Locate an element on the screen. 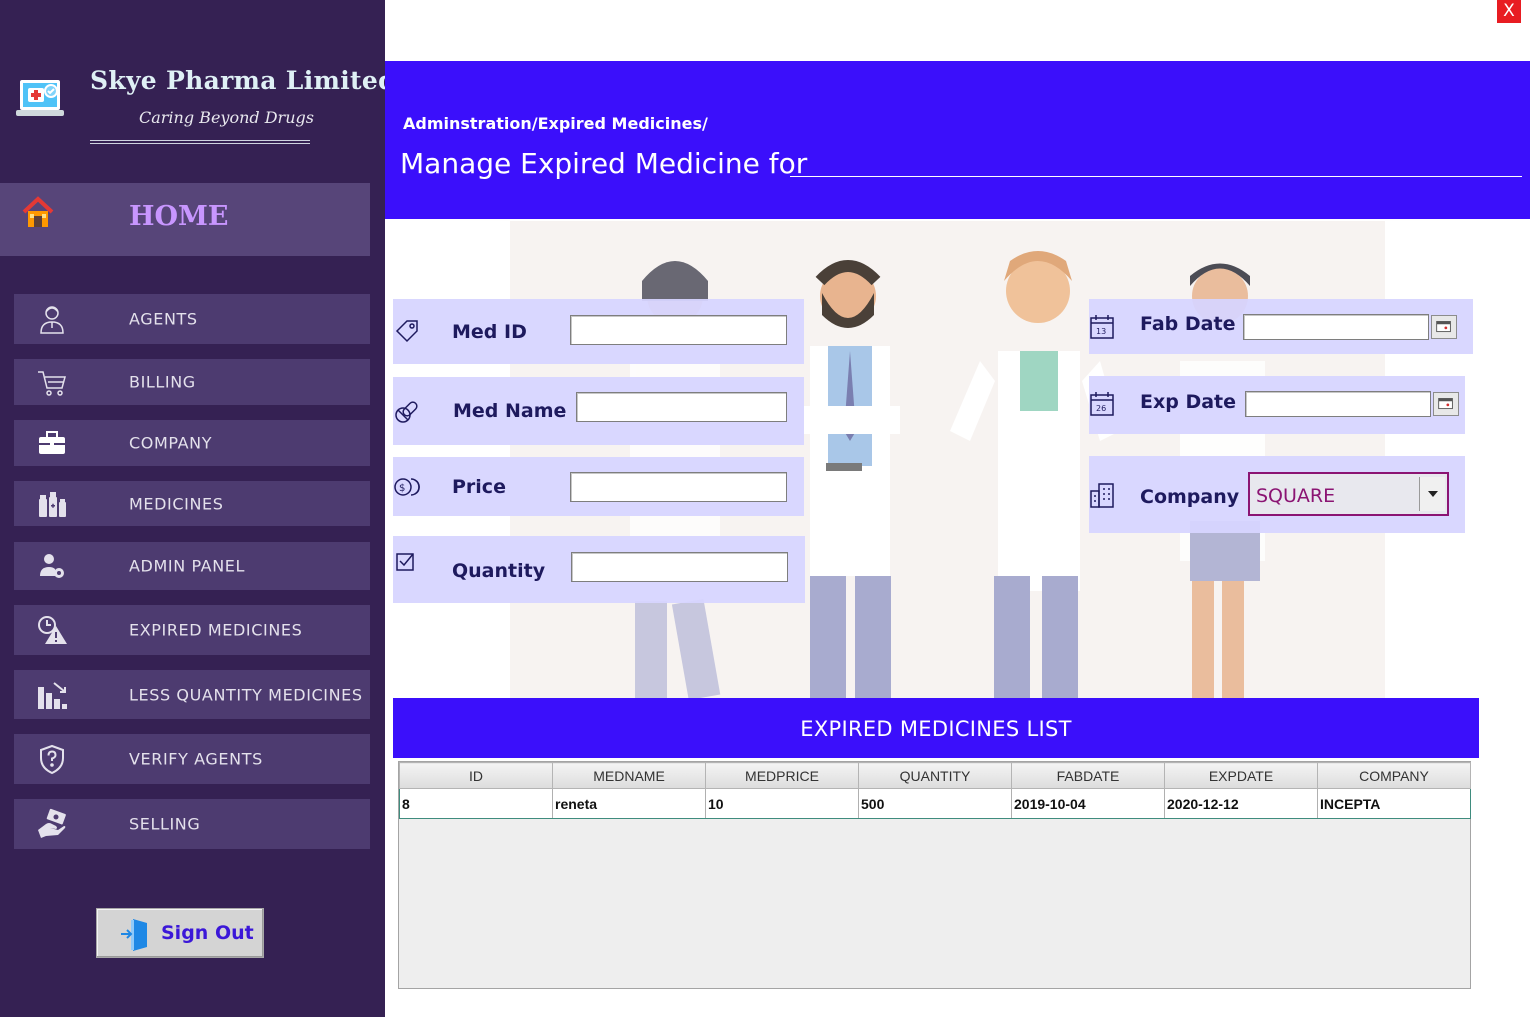  shield-question-icon is located at coordinates (52, 759).